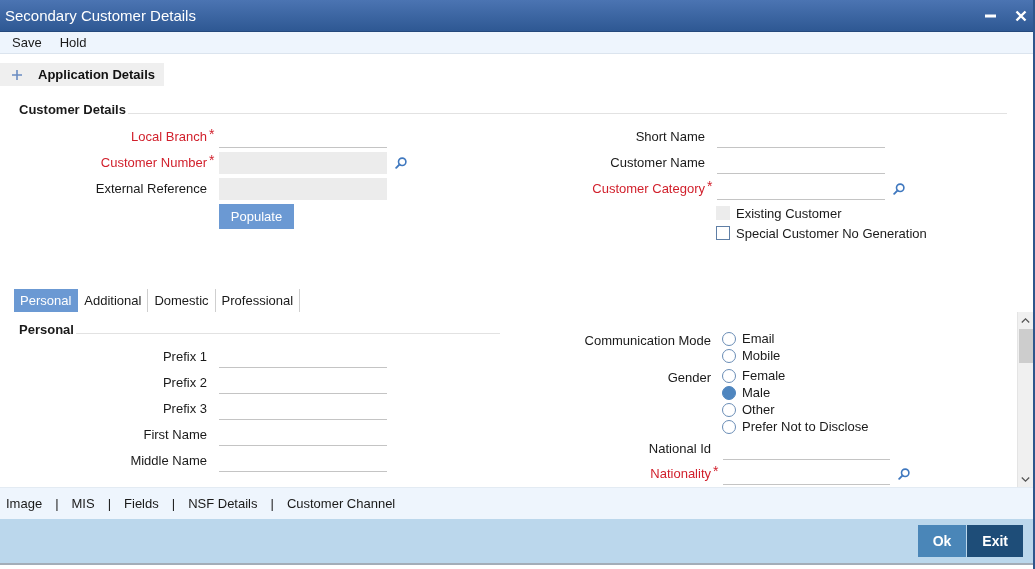 This screenshot has width=1035, height=569. Describe the element at coordinates (670, 137) in the screenshot. I see `field-label: Short Name` at that location.